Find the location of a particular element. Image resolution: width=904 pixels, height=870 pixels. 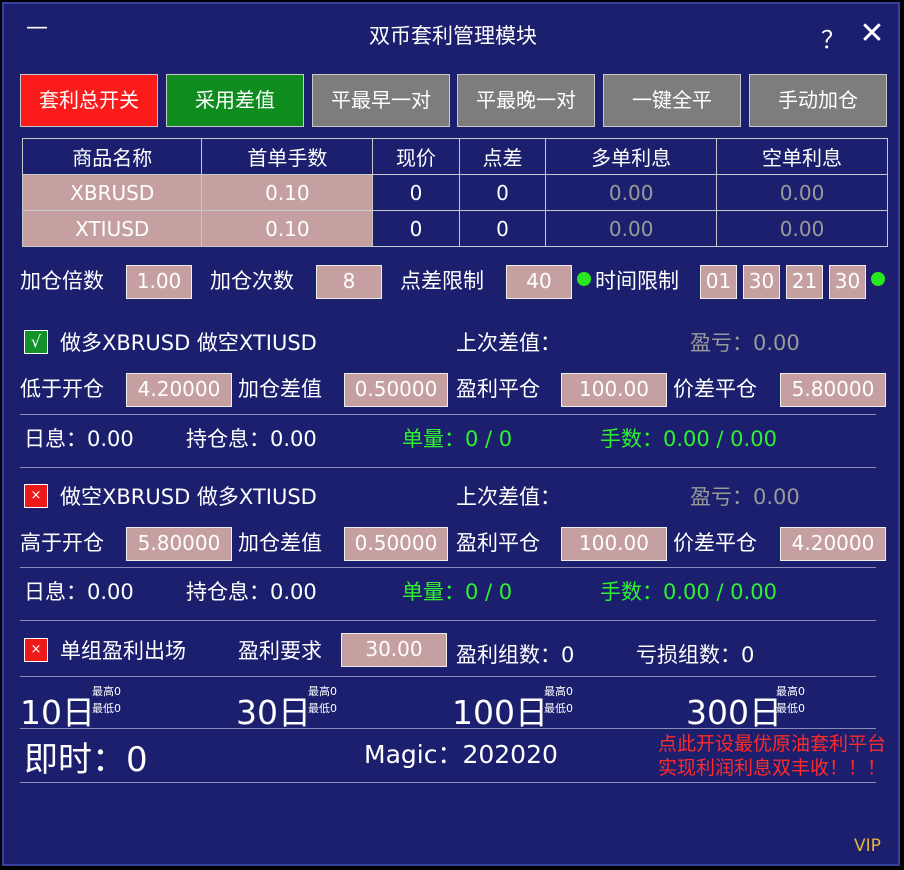

long-order-count: 单量：0 / 0 is located at coordinates (457, 439).